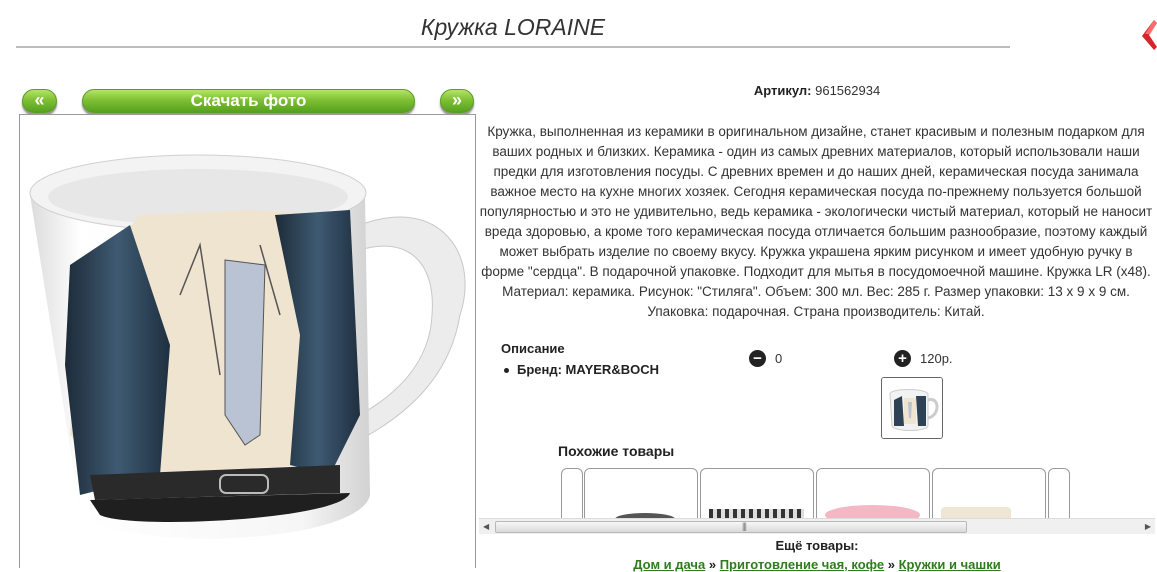 The height and width of the screenshot is (572, 1157). What do you see at coordinates (513, 27) in the screenshot?
I see `page-title: Кружка LORAINE` at bounding box center [513, 27].